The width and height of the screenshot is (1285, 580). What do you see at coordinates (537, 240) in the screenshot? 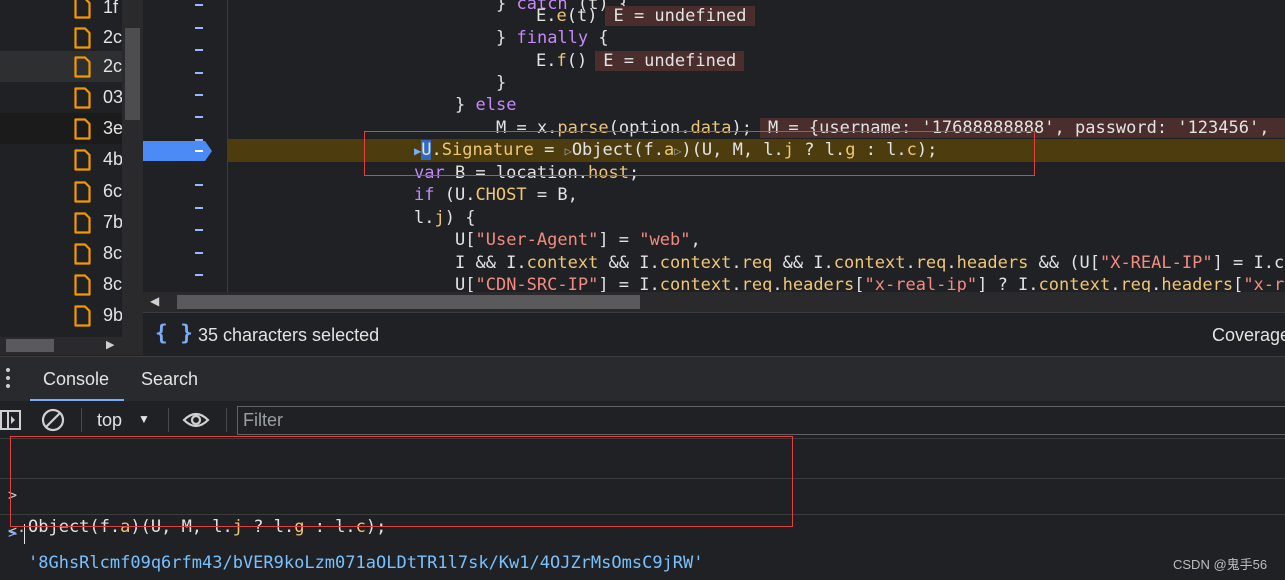
I see `code-token: "User-Agent"` at bounding box center [537, 240].